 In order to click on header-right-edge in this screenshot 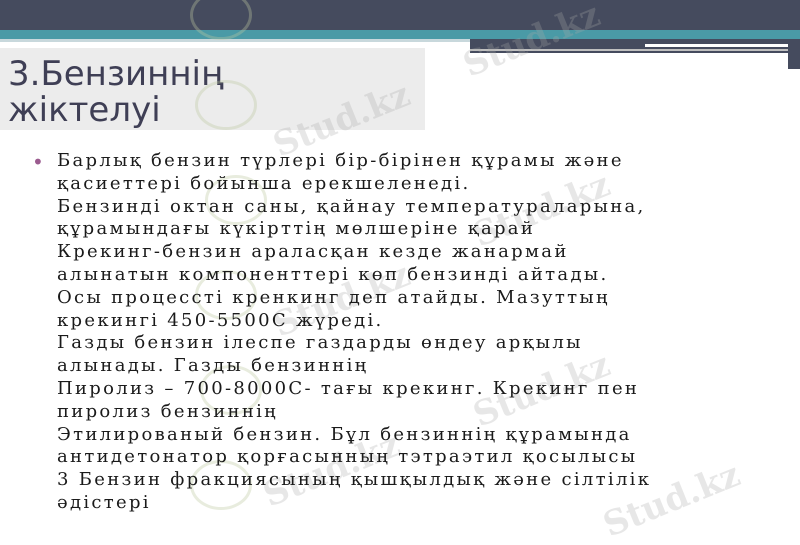, I will do `click(794, 54)`.